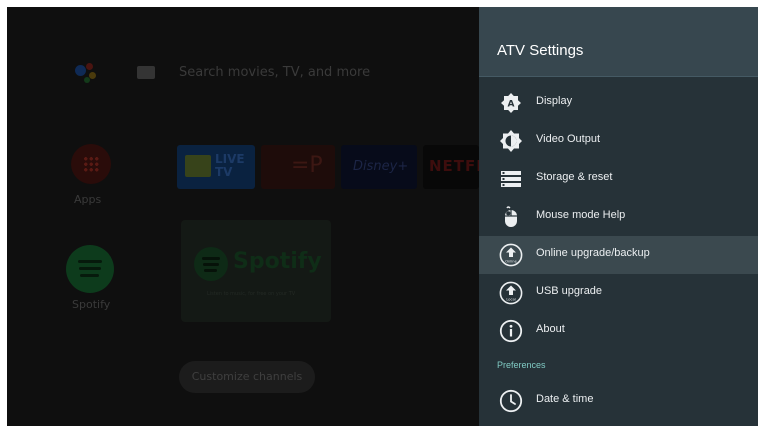 The width and height of the screenshot is (758, 426). I want to click on search-placeholder: Search movies, TV, and more, so click(274, 72).